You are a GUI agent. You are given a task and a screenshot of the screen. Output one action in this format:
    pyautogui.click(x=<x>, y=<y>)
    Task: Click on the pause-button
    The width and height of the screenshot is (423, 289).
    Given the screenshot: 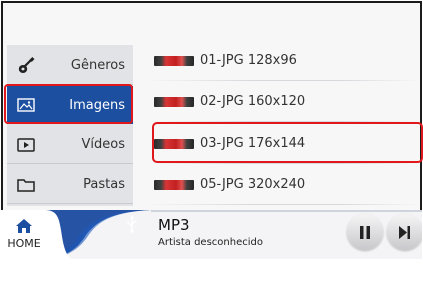 What is the action you would take?
    pyautogui.click(x=365, y=232)
    